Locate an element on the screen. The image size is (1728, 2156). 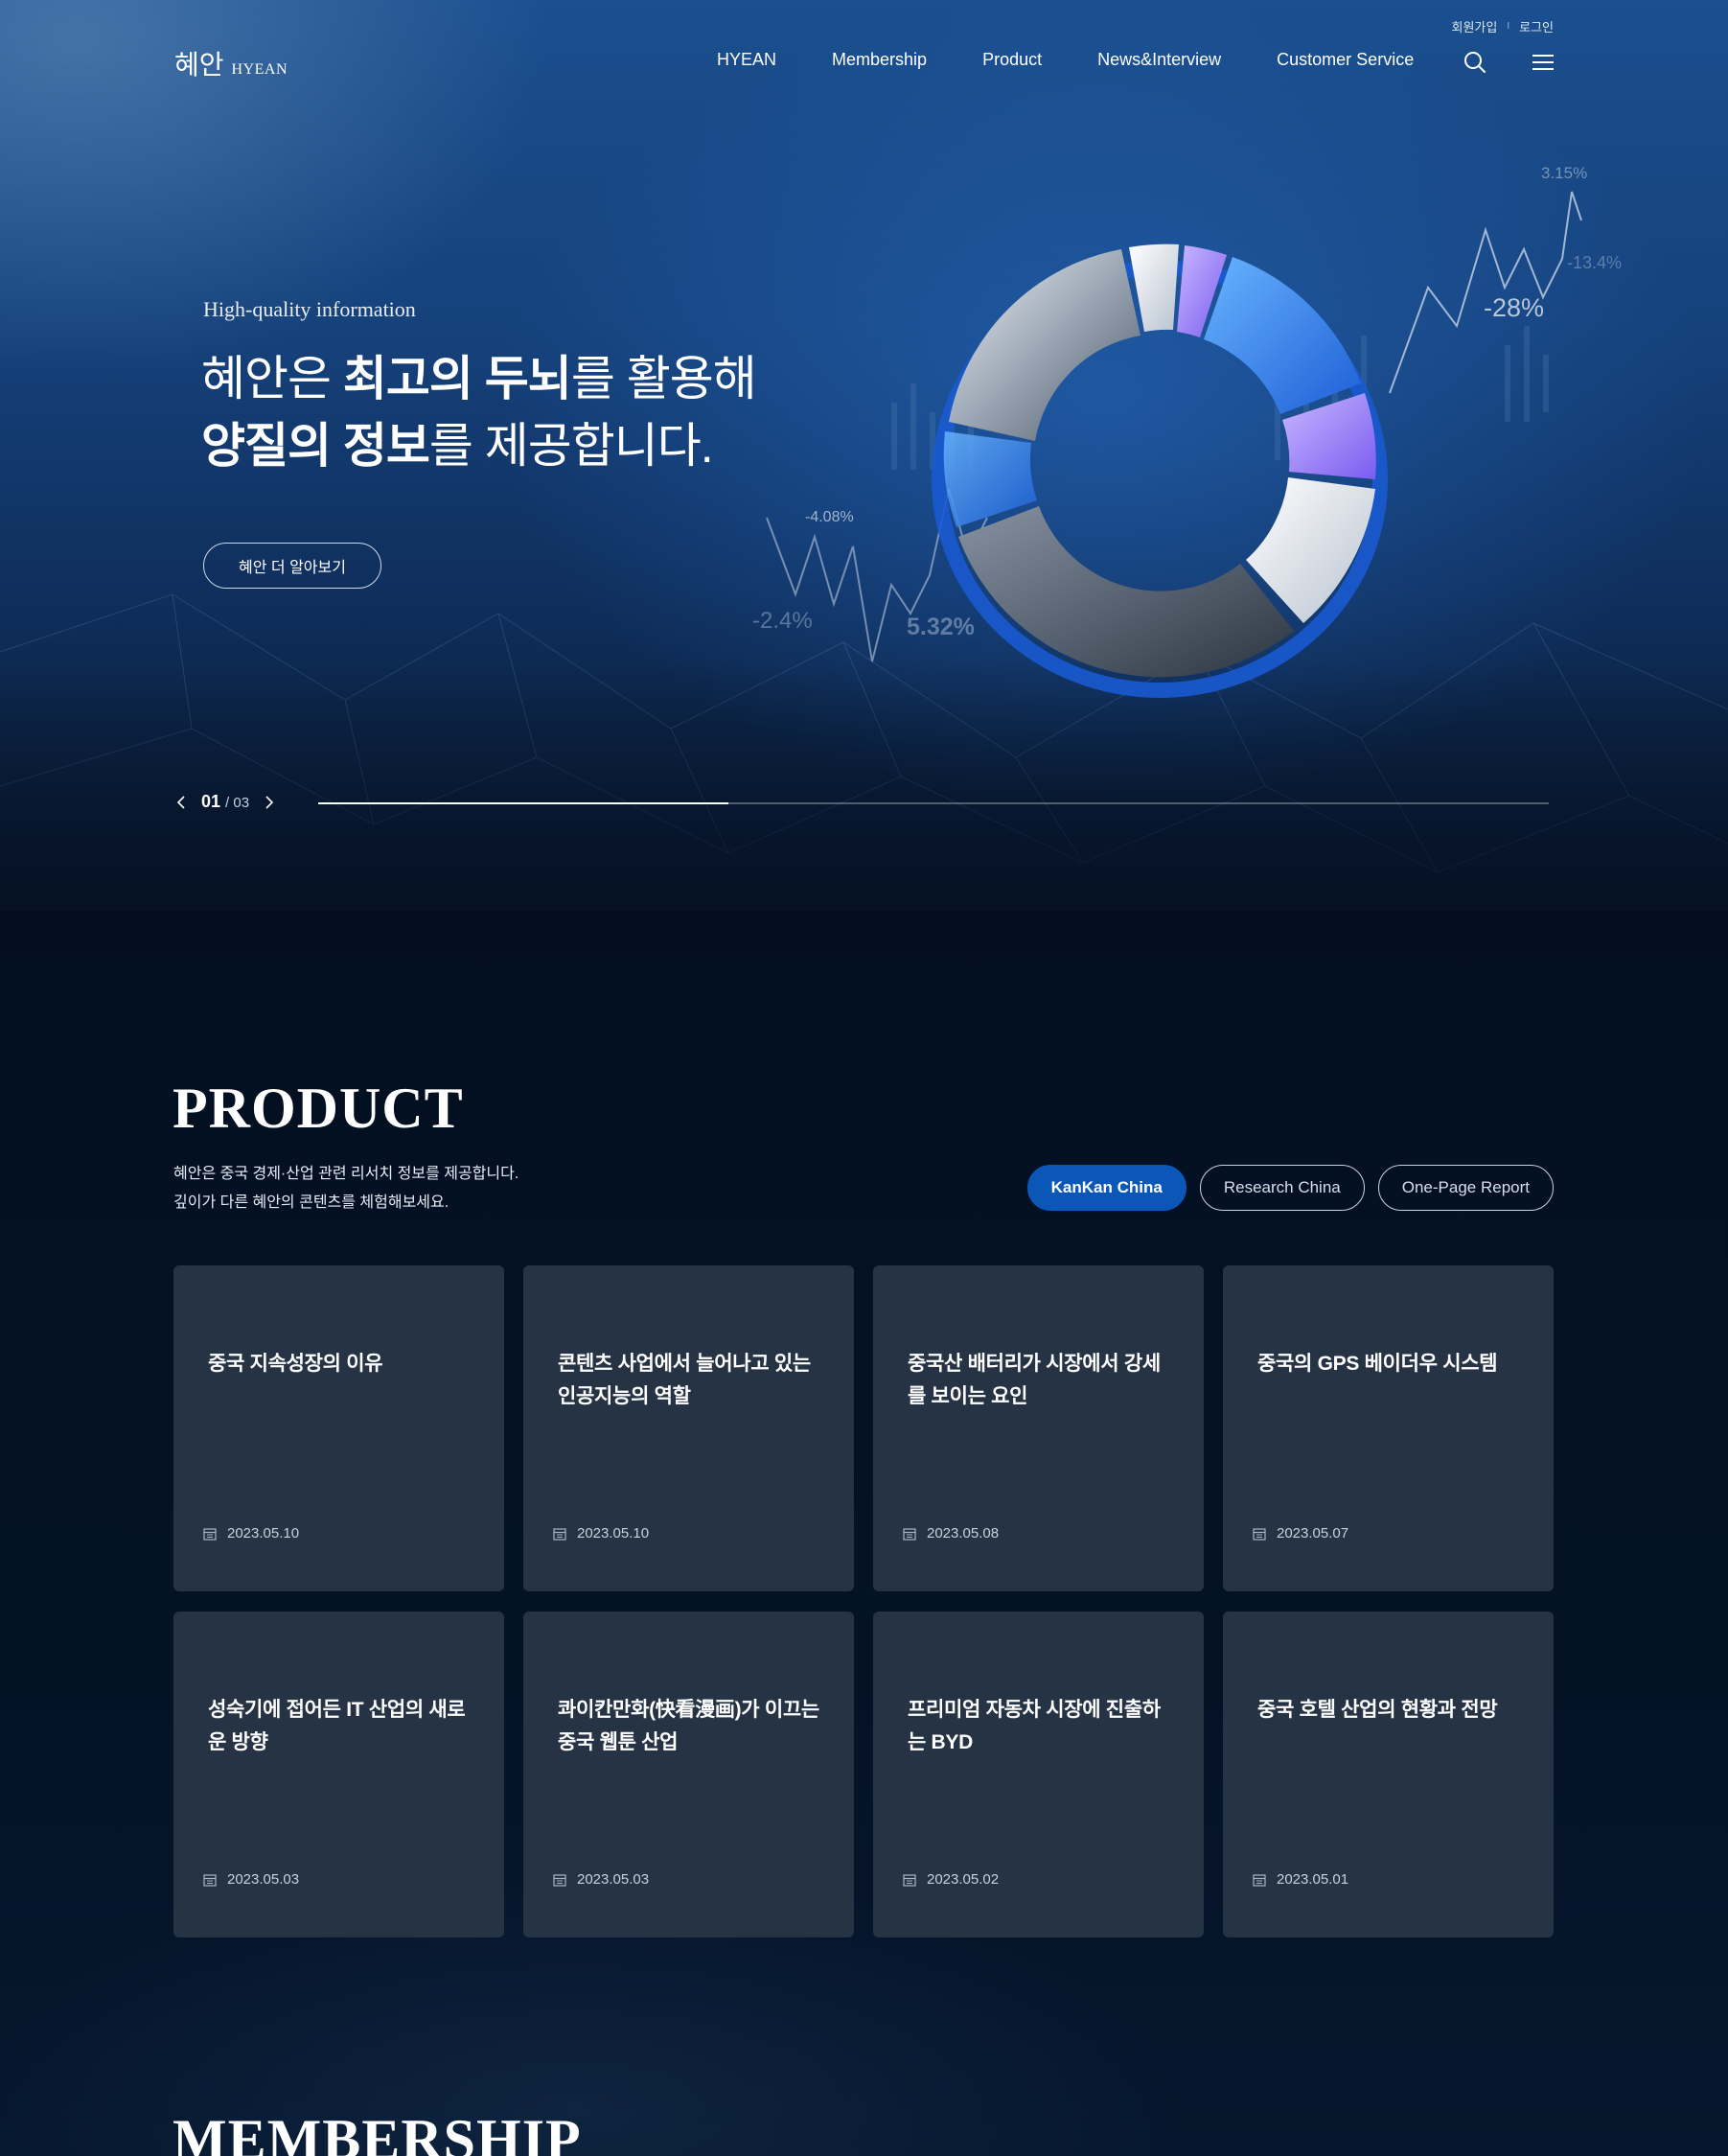
slider-pager: 01 / 03 is located at coordinates (225, 802).